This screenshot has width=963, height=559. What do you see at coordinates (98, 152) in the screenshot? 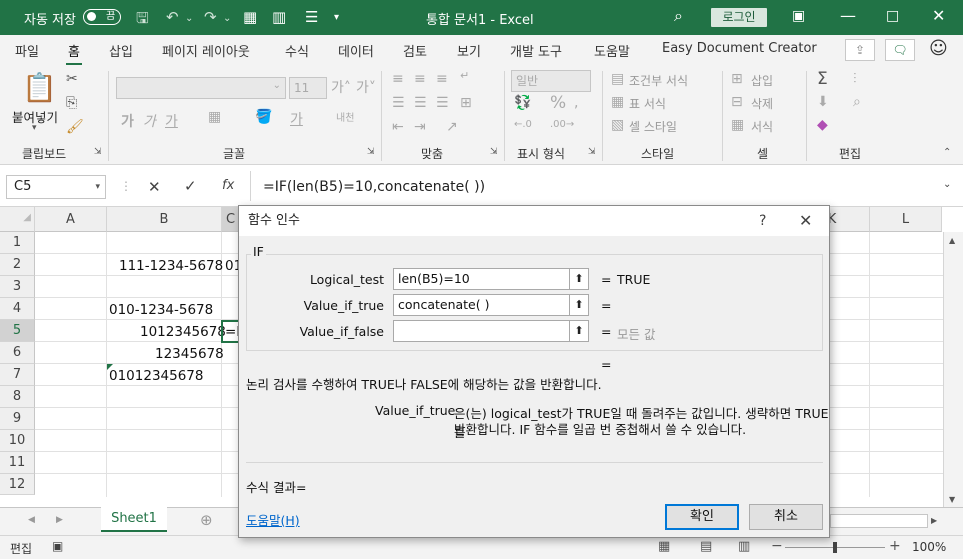
I see `clipboard-launcher-icon: ⇲` at bounding box center [98, 152].